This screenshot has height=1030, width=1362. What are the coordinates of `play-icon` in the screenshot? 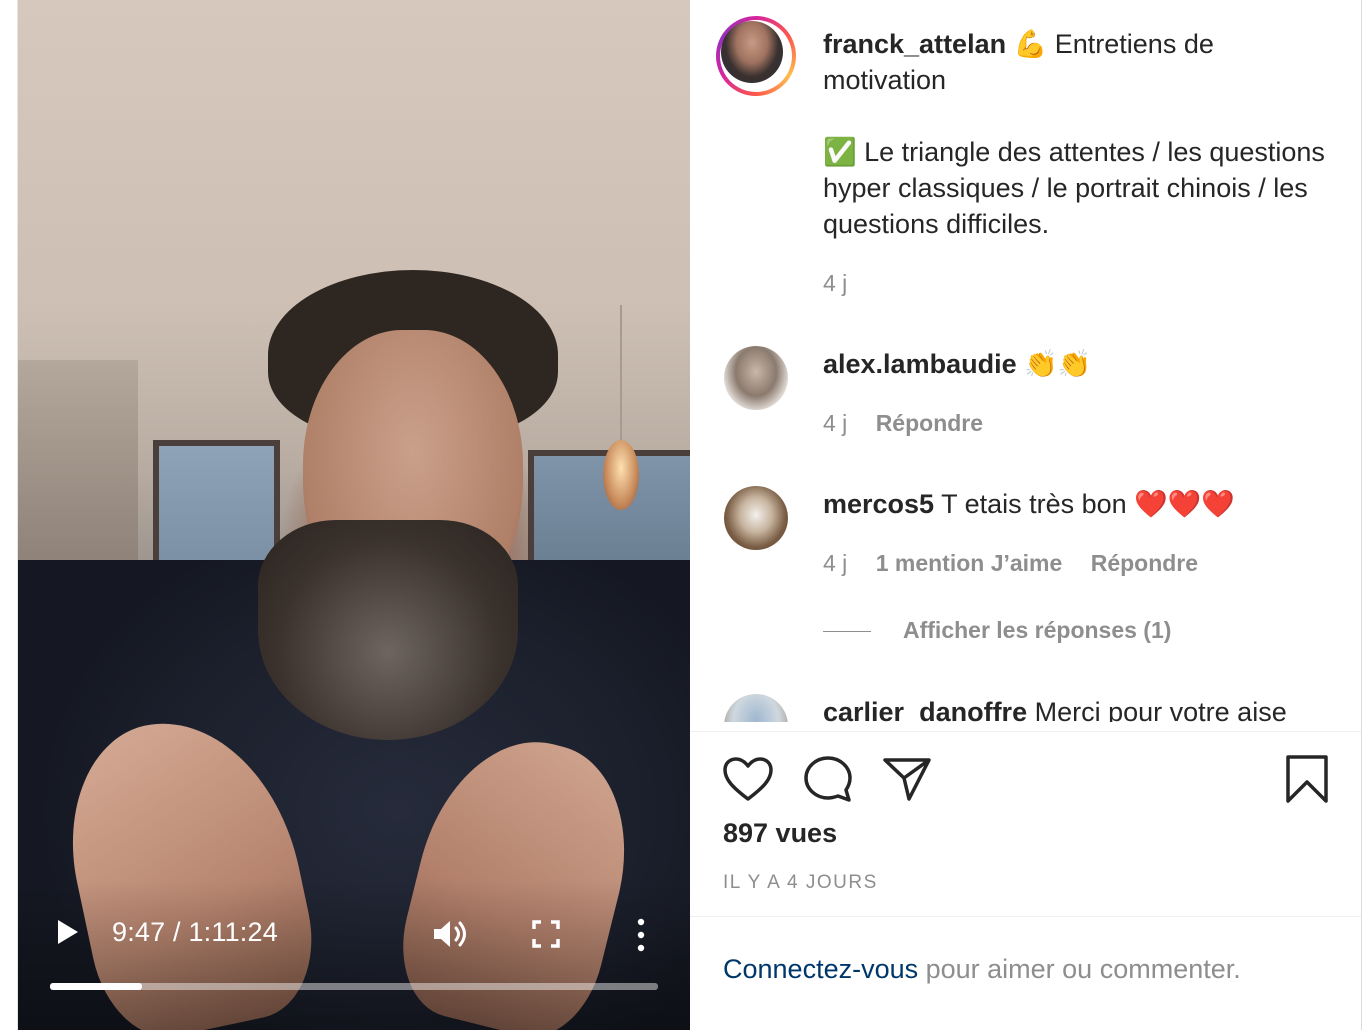 It's located at (68, 932).